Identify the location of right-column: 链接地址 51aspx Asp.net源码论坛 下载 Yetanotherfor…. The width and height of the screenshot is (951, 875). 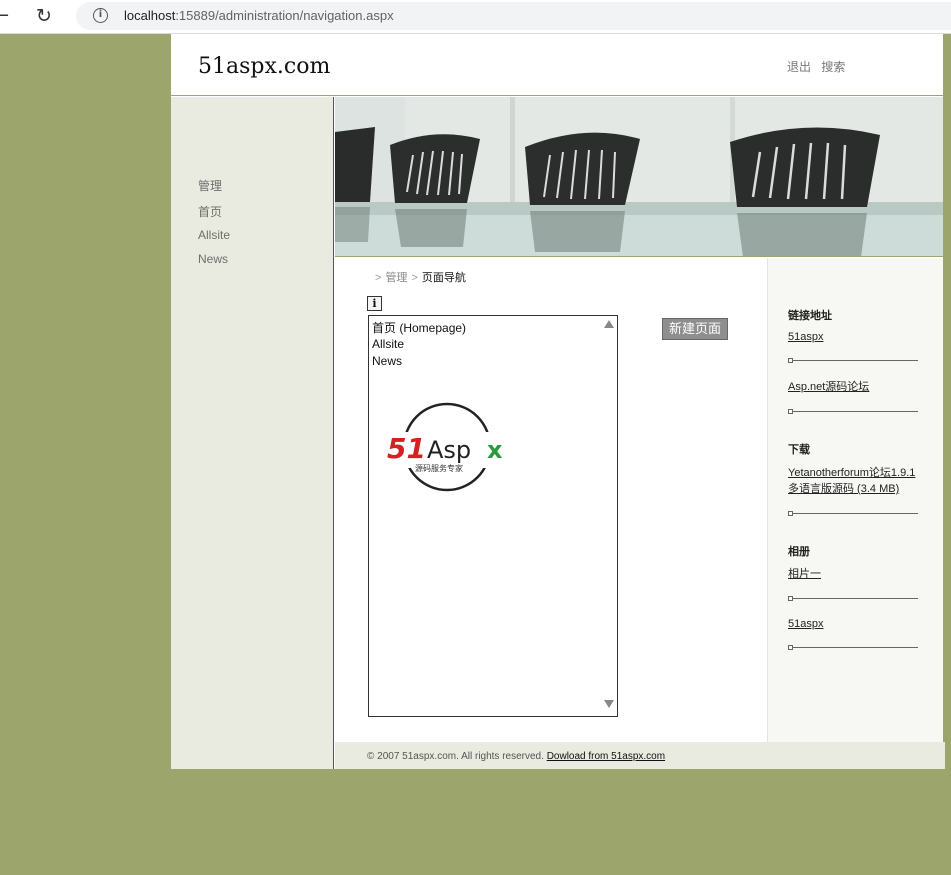
(855, 500).